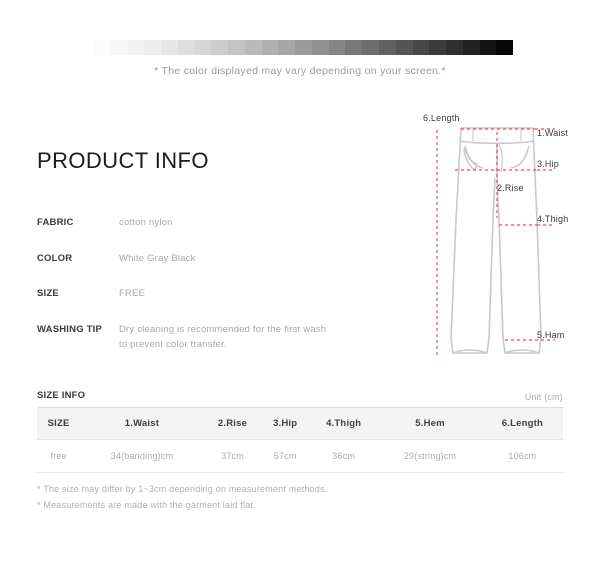 Image resolution: width=600 pixels, height=567 pixels. What do you see at coordinates (207, 223) in the screenshot?
I see `product-info-row-fabric: FABRIC cotton nylon` at bounding box center [207, 223].